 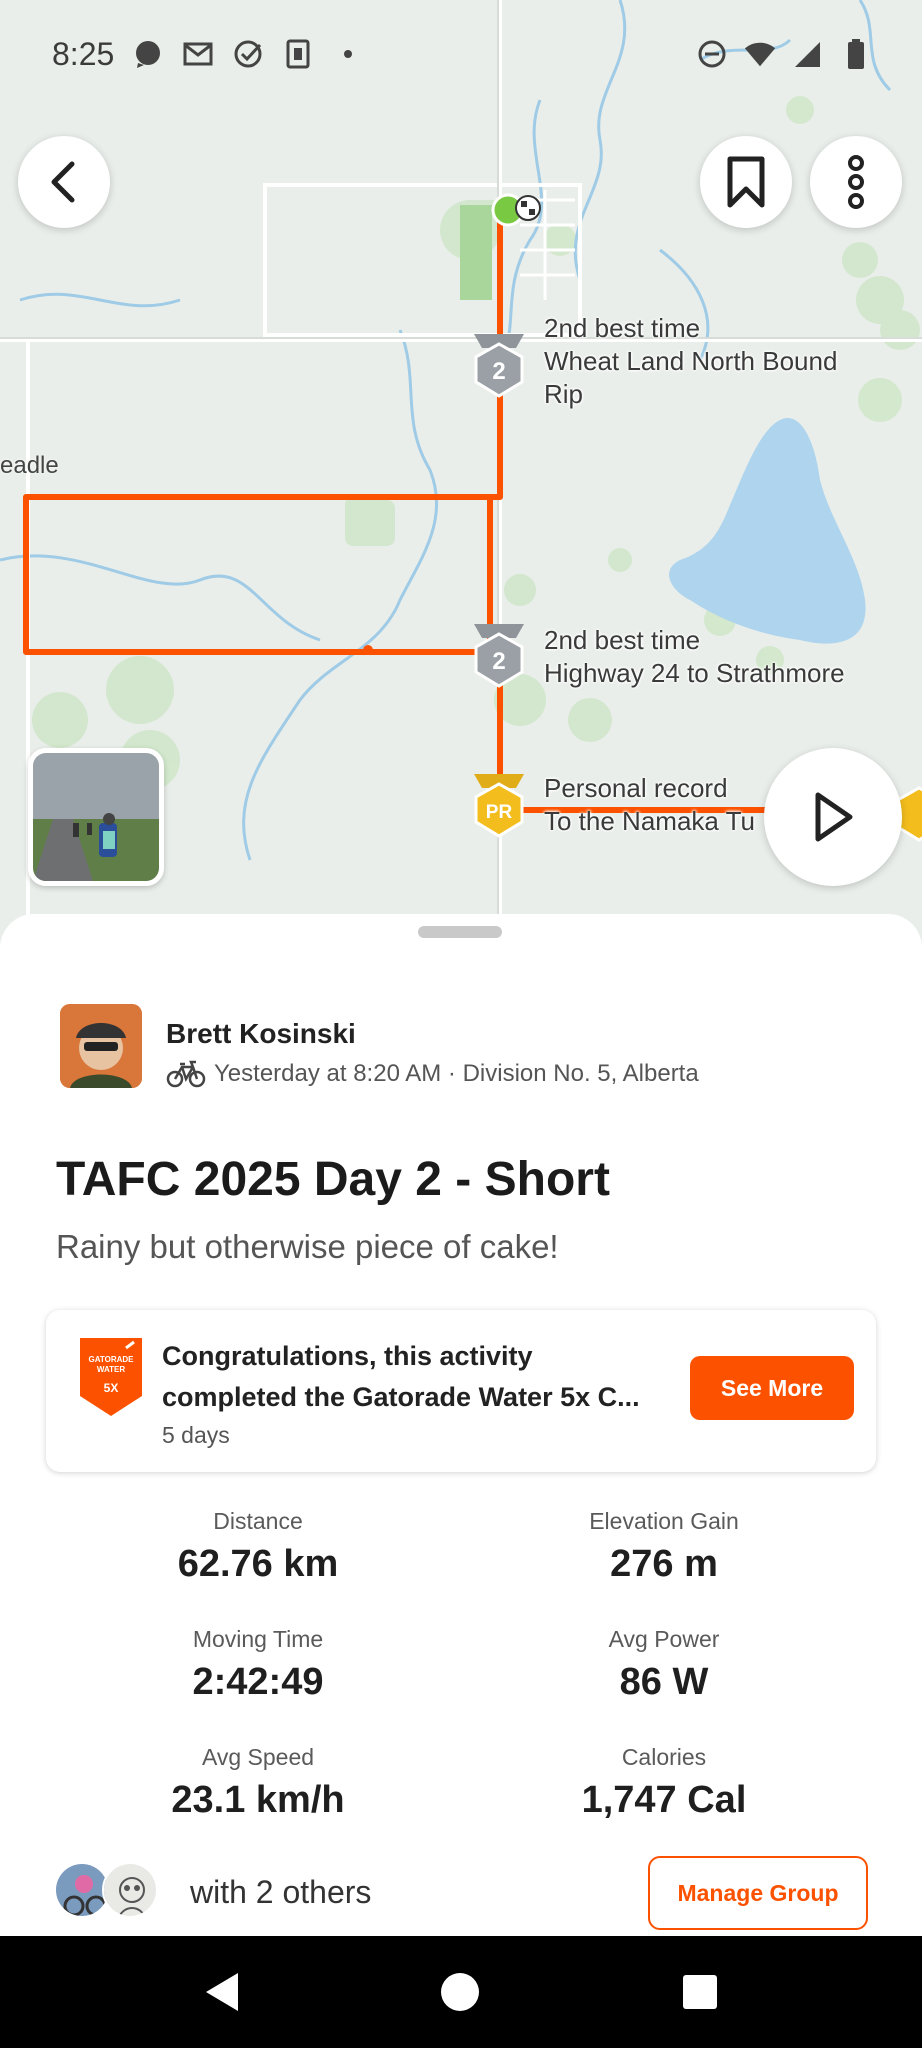 What do you see at coordinates (307, 1246) in the screenshot?
I see `activity-description: Rainy but otherwise piece of cake!` at bounding box center [307, 1246].